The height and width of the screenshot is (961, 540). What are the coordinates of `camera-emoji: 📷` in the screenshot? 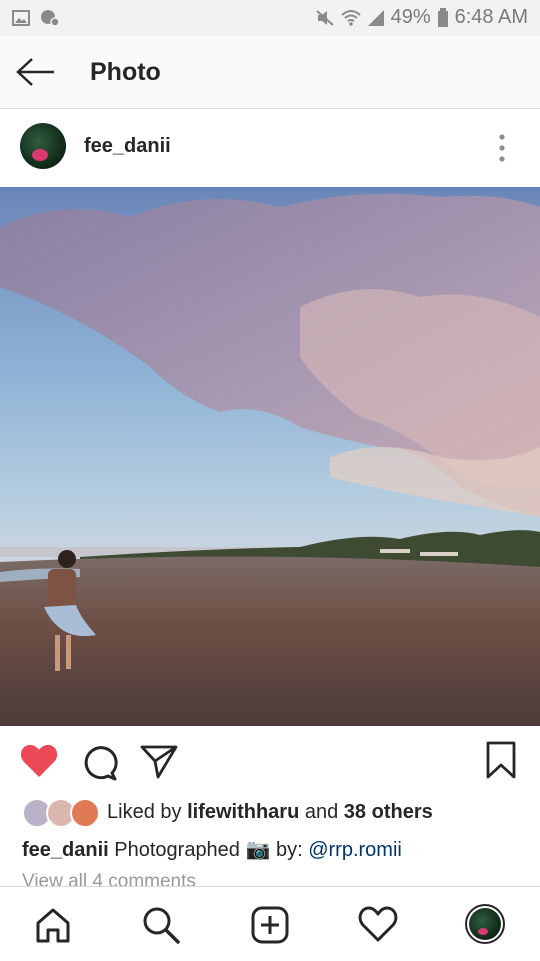 It's located at (258, 850).